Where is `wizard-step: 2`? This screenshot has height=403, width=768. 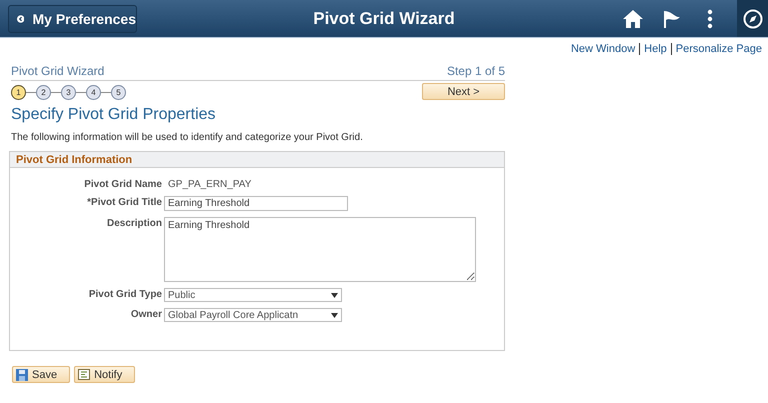 wizard-step: 2 is located at coordinates (43, 92).